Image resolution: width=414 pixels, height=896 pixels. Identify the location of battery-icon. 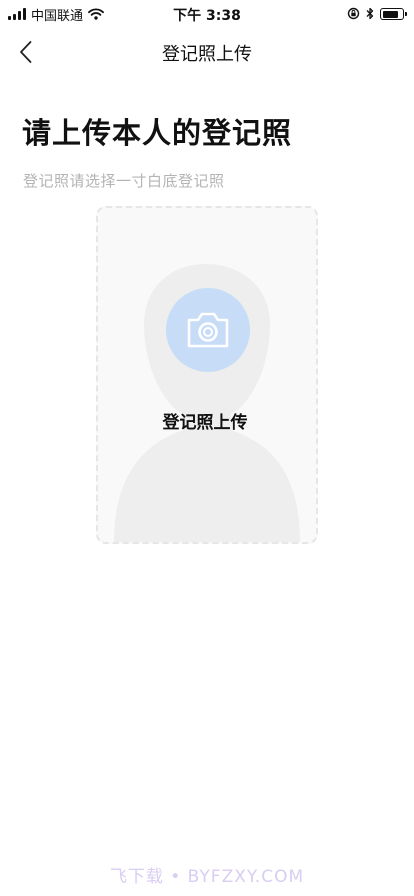
(393, 14).